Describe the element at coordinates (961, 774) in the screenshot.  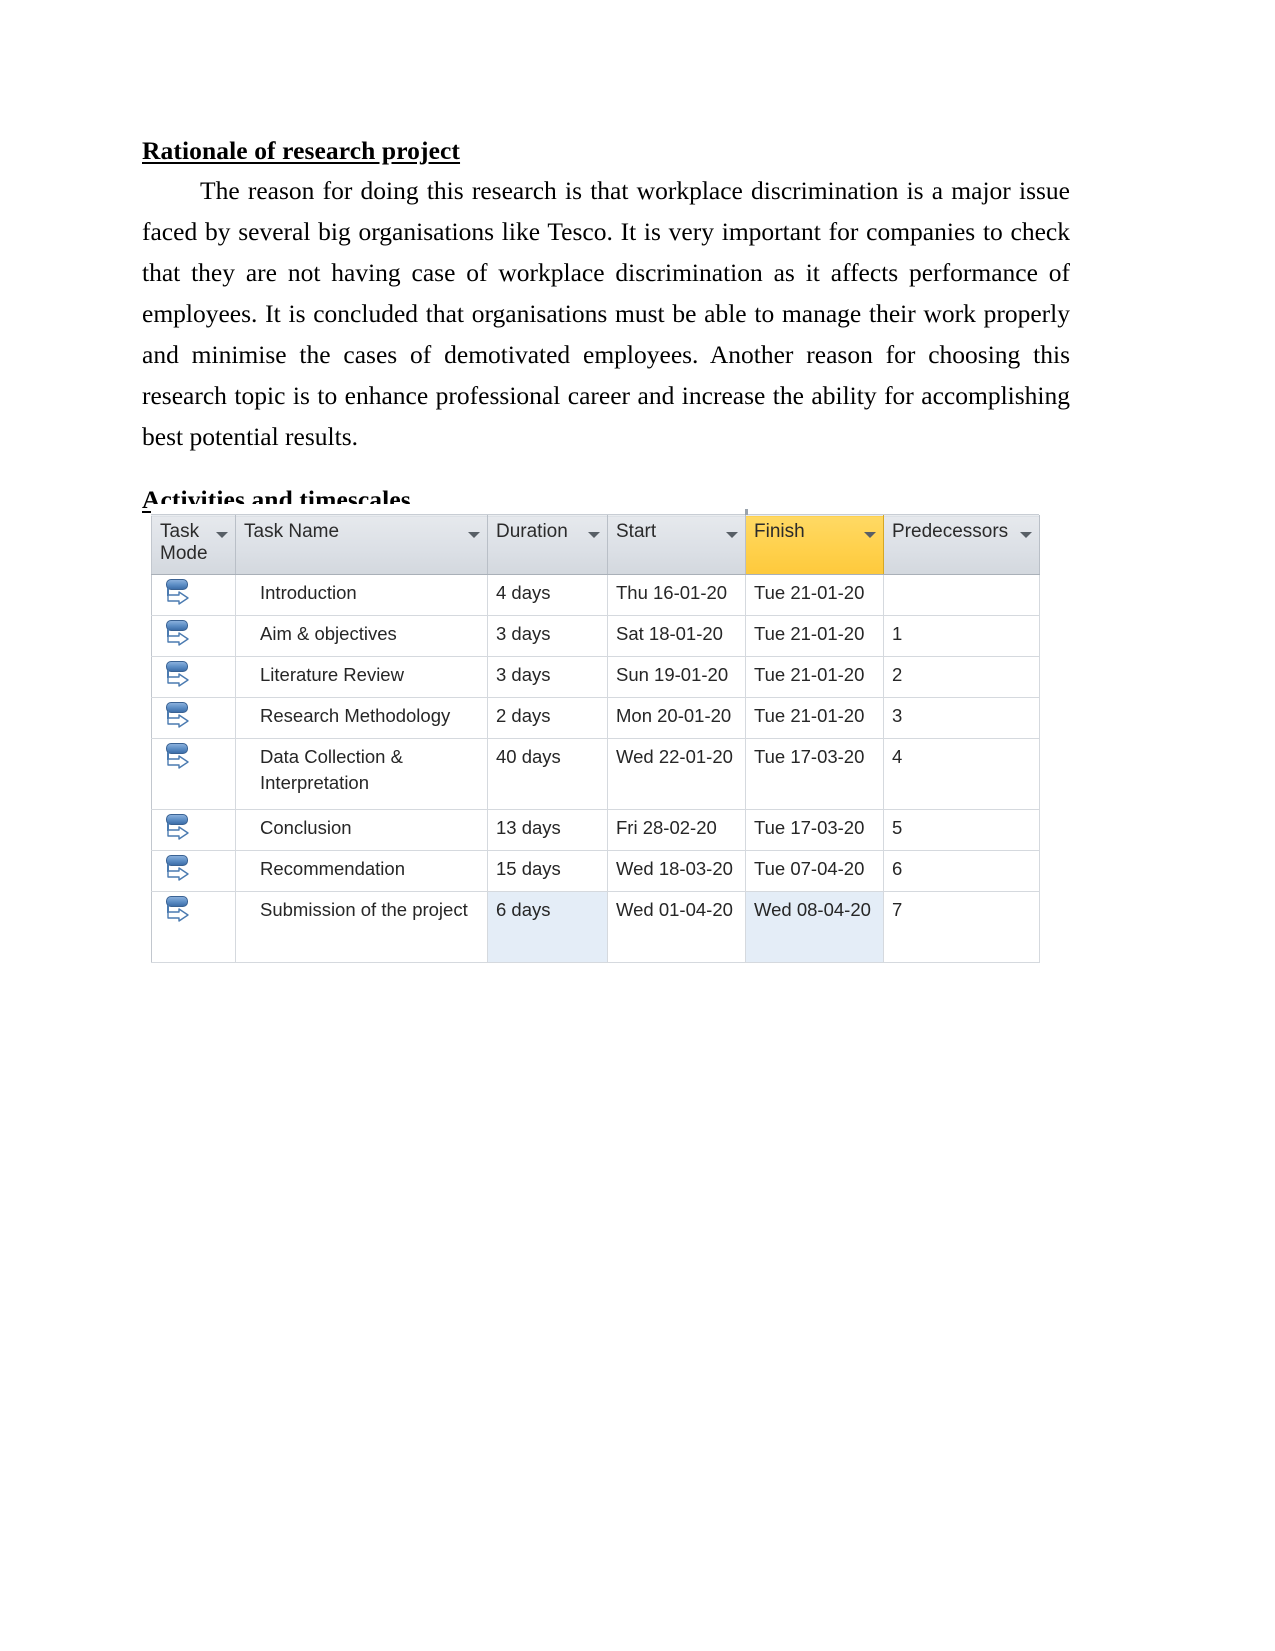
I see `cell-predecessors: 4` at that location.